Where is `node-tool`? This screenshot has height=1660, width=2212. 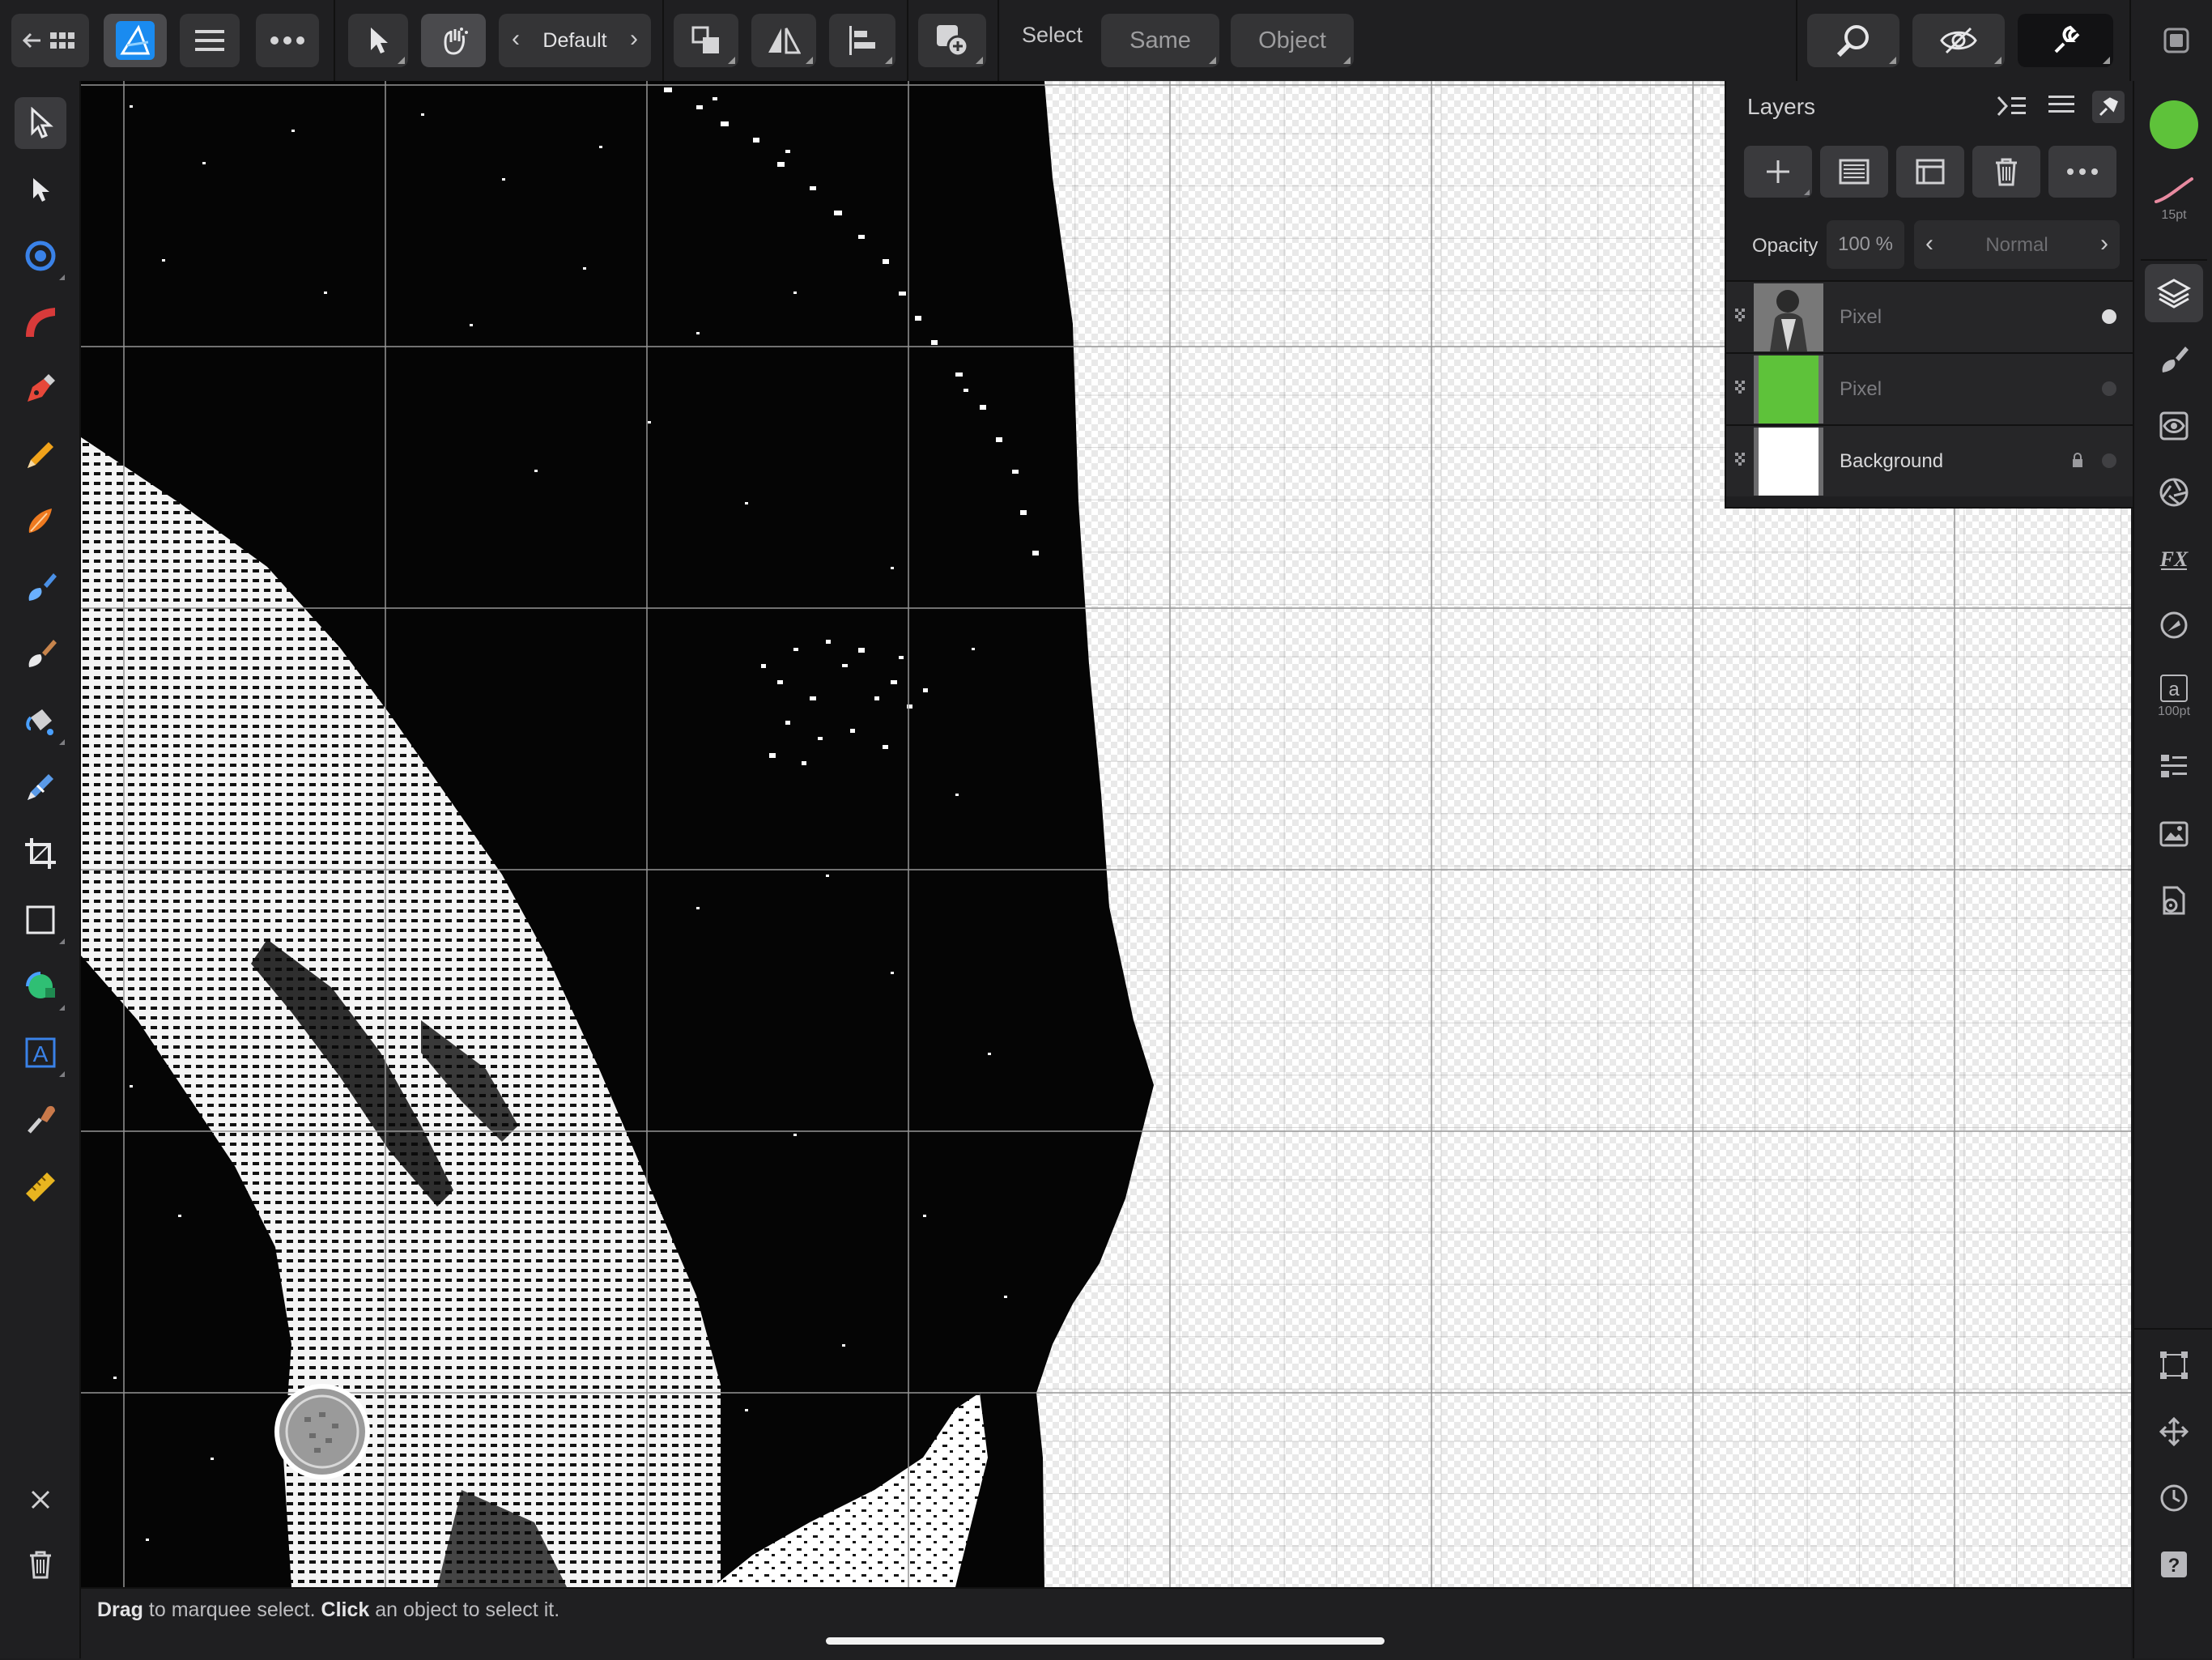 node-tool is located at coordinates (41, 190).